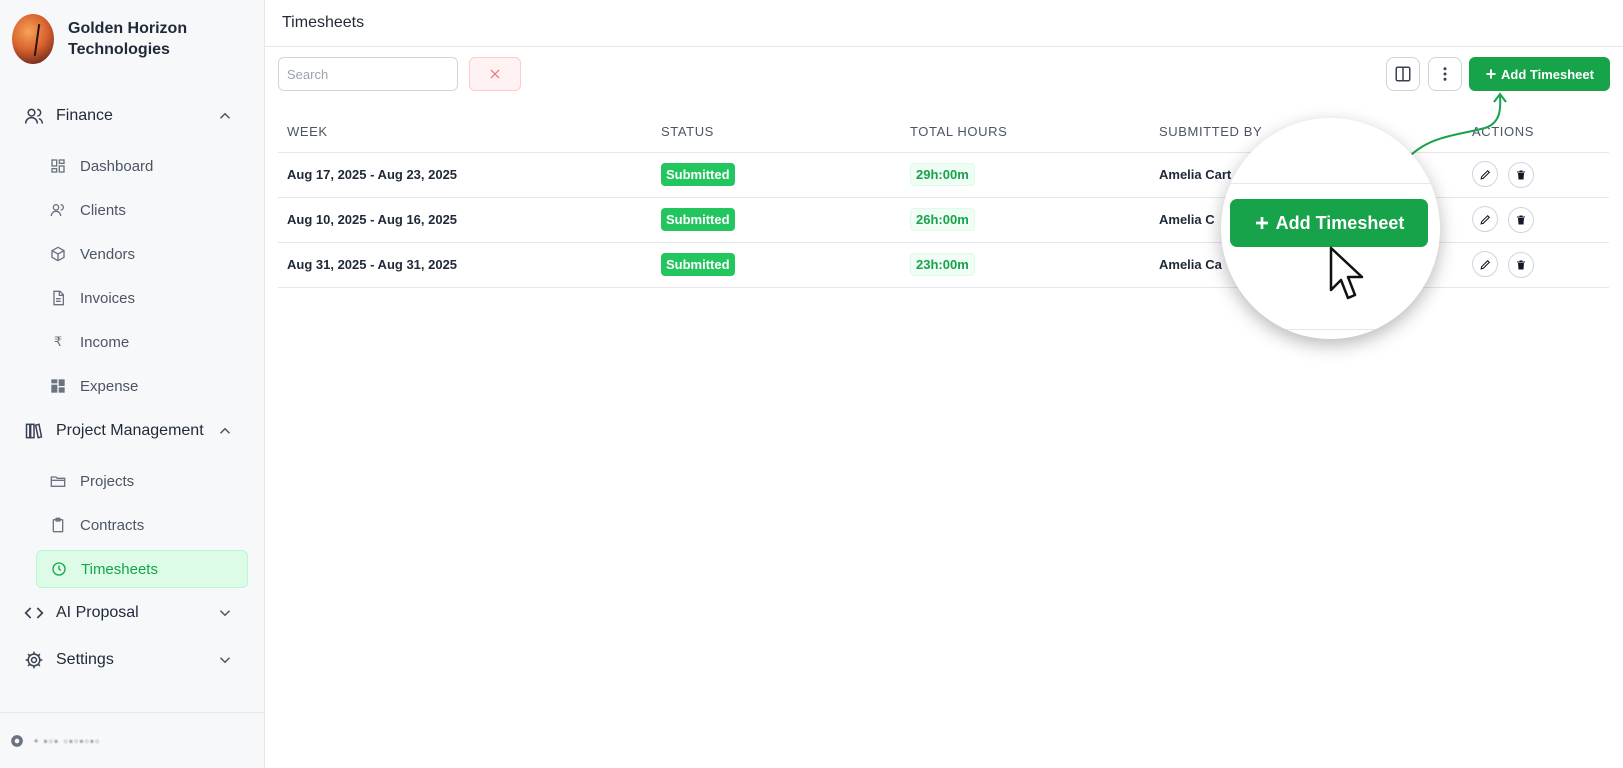 The width and height of the screenshot is (1623, 768). What do you see at coordinates (58, 341) in the screenshot?
I see `rupee-icon: ₹` at bounding box center [58, 341].